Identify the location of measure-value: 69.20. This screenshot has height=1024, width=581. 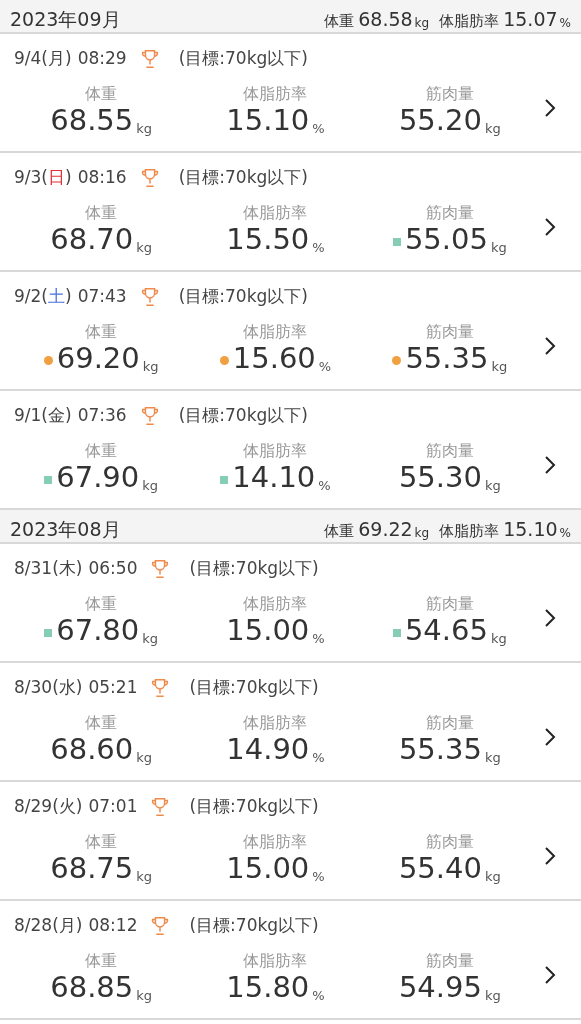
(98, 358).